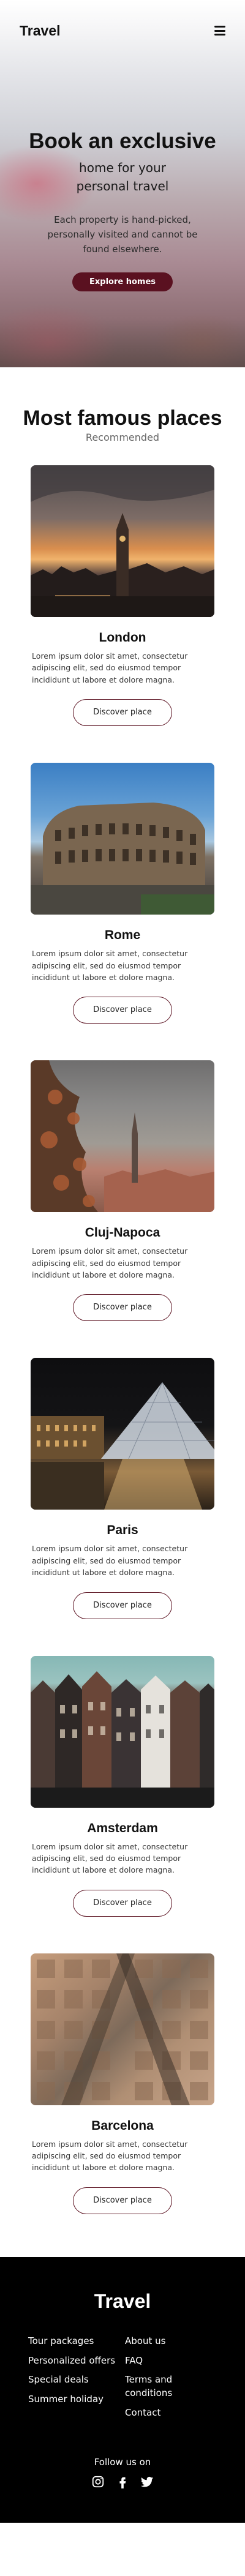 The width and height of the screenshot is (245, 2576). I want to click on places-title: Most famous places, so click(123, 418).